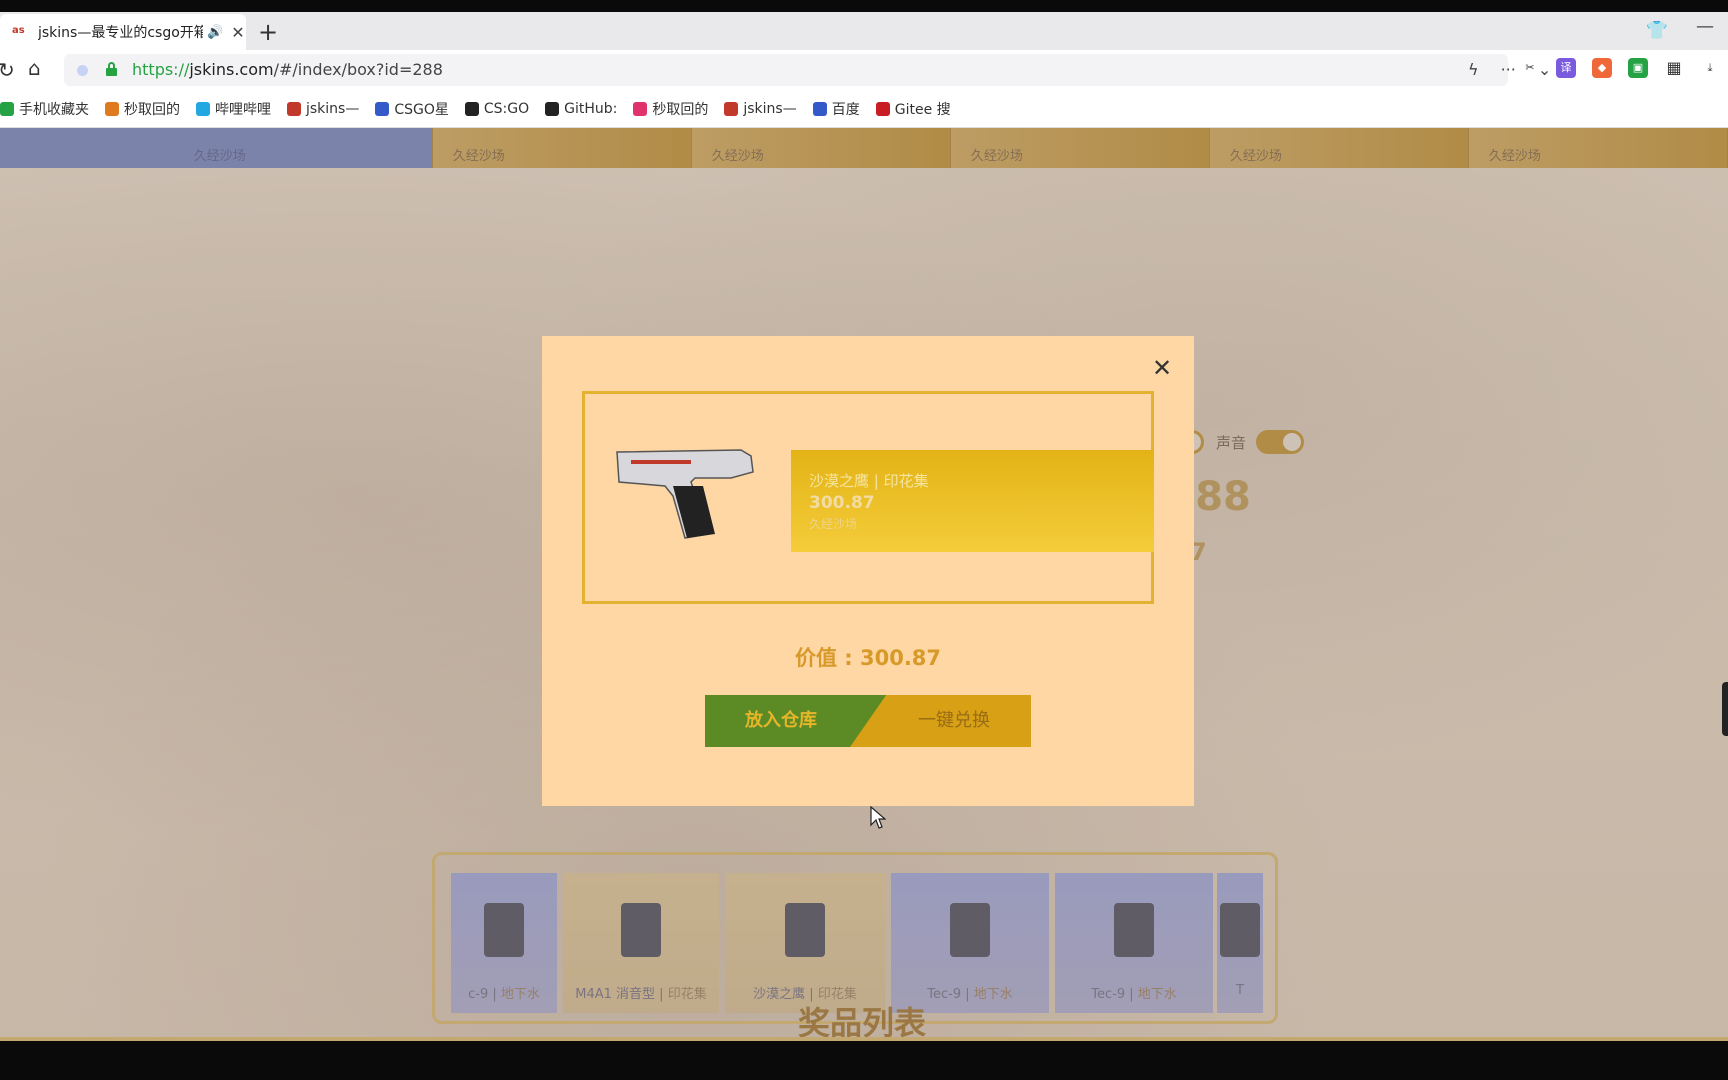 Image resolution: width=1728 pixels, height=1080 pixels. Describe the element at coordinates (215, 32) in the screenshot. I see `speaker-icon: 🔊` at that location.